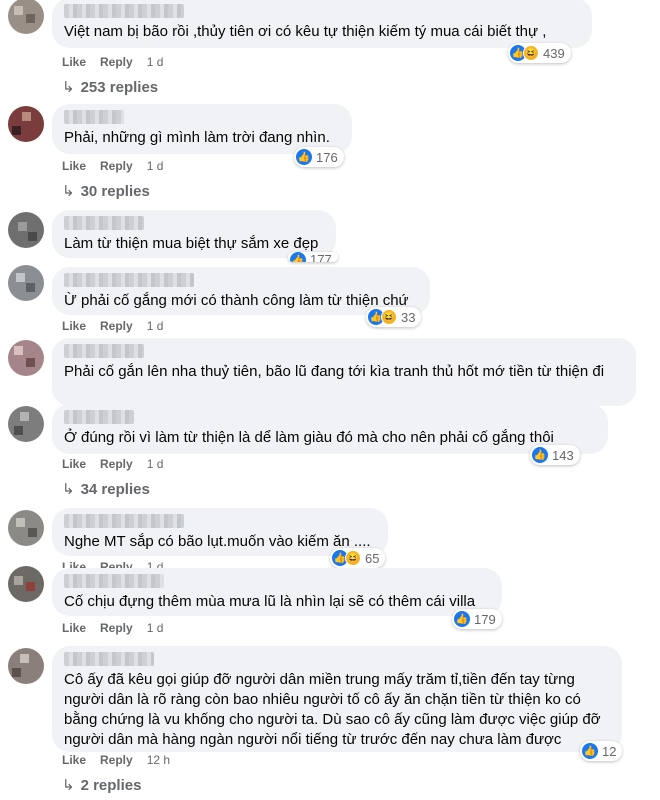  What do you see at coordinates (319, 157) in the screenshot?
I see `reaction-count: 👍 176` at bounding box center [319, 157].